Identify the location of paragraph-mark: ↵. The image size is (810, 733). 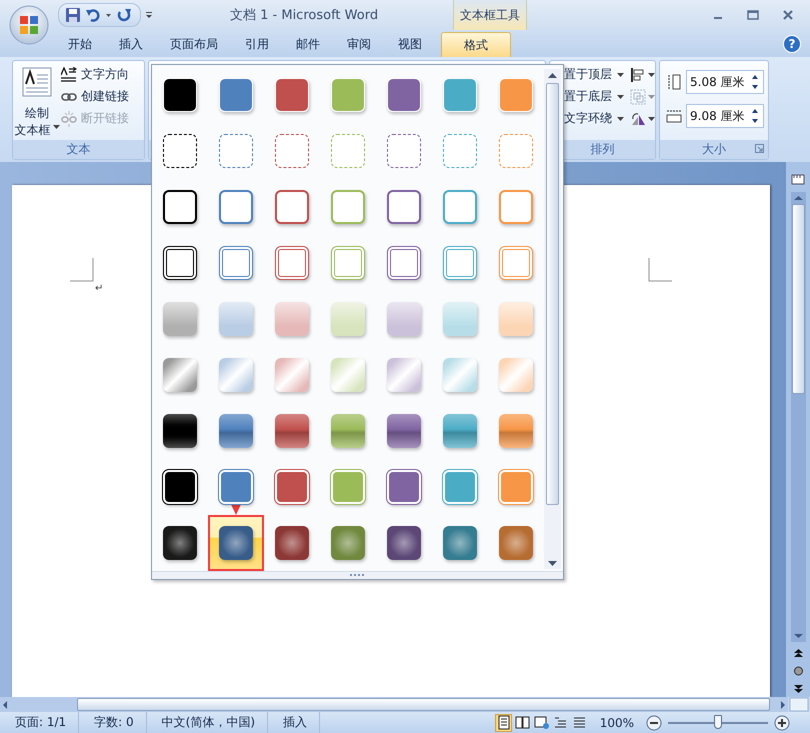
(99, 289).